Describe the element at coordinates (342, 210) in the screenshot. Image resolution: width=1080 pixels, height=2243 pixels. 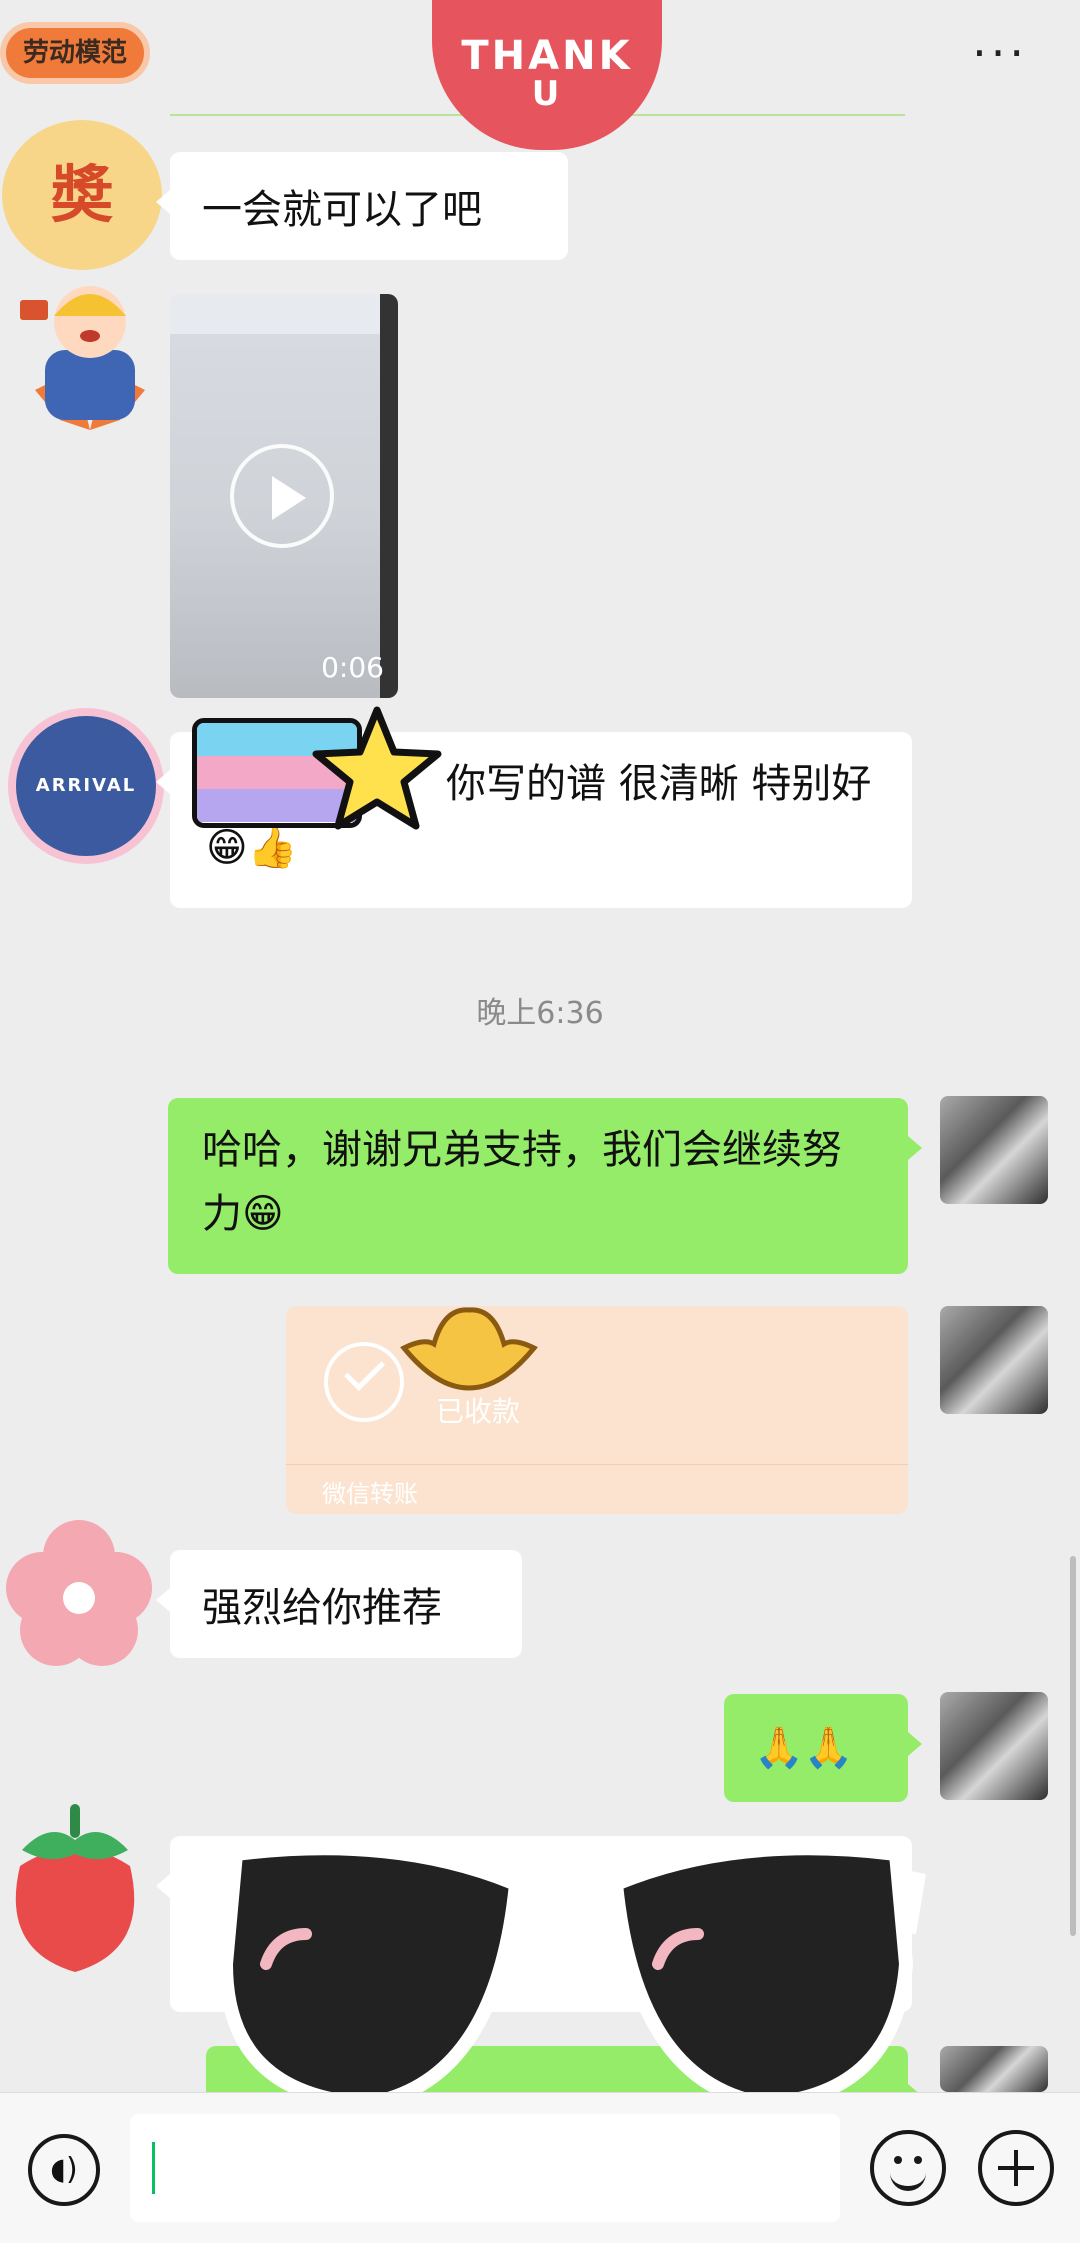
I see `message-text: 一会就可以了吧` at that location.